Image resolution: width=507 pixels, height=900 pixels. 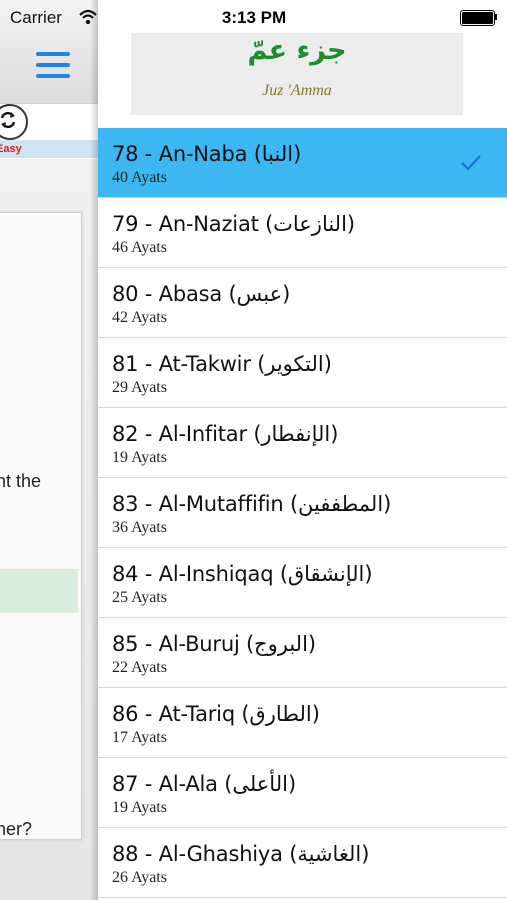 I want to click on surah-title: 85 - Al-Buruj (البروج), so click(x=214, y=644).